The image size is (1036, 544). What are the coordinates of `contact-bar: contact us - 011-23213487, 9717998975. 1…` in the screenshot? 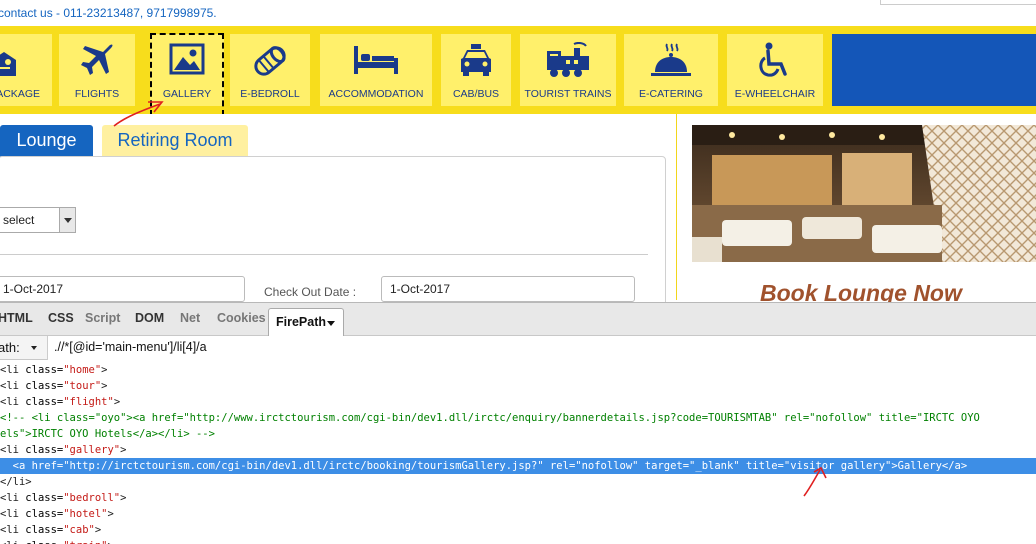 It's located at (518, 13).